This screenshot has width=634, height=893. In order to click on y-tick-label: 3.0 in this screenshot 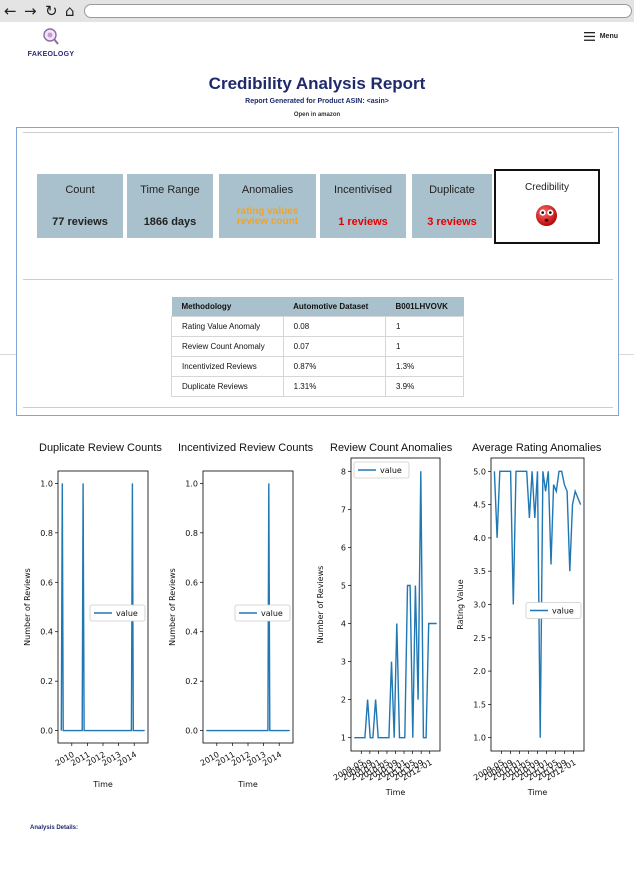, I will do `click(479, 605)`.